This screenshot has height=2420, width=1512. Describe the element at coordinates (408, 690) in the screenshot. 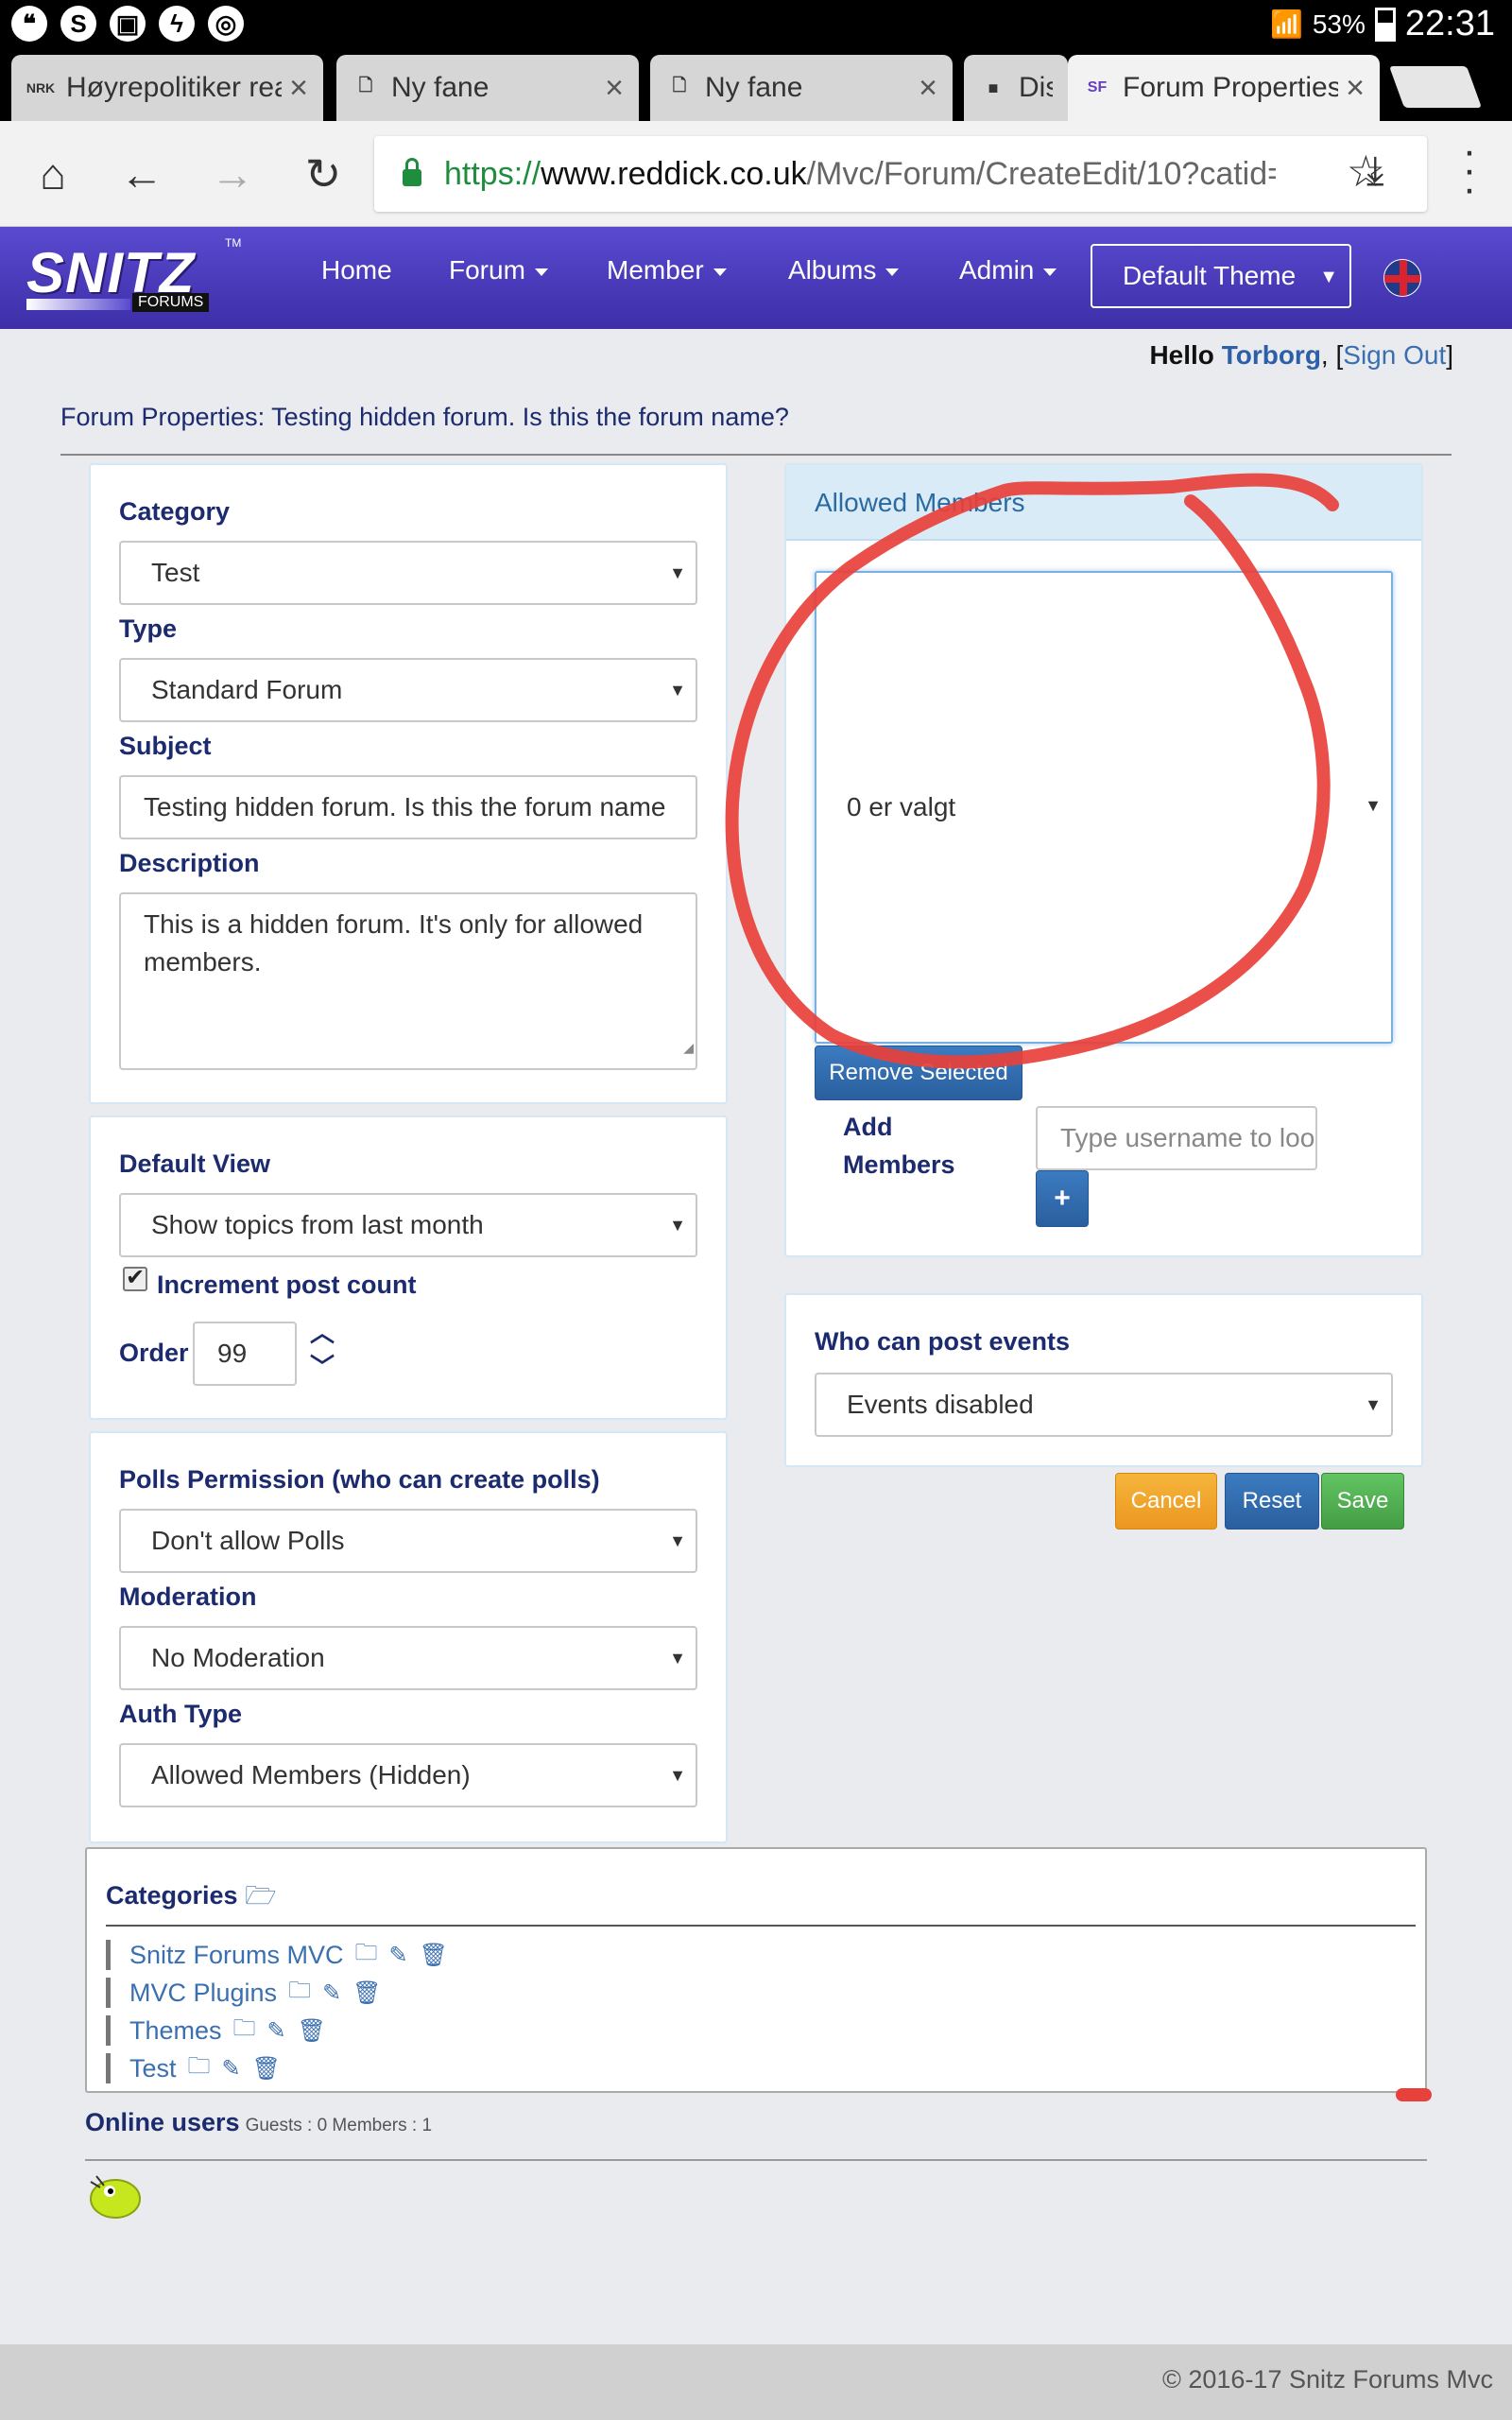

I see `type-select: Standard Forum ▼` at that location.